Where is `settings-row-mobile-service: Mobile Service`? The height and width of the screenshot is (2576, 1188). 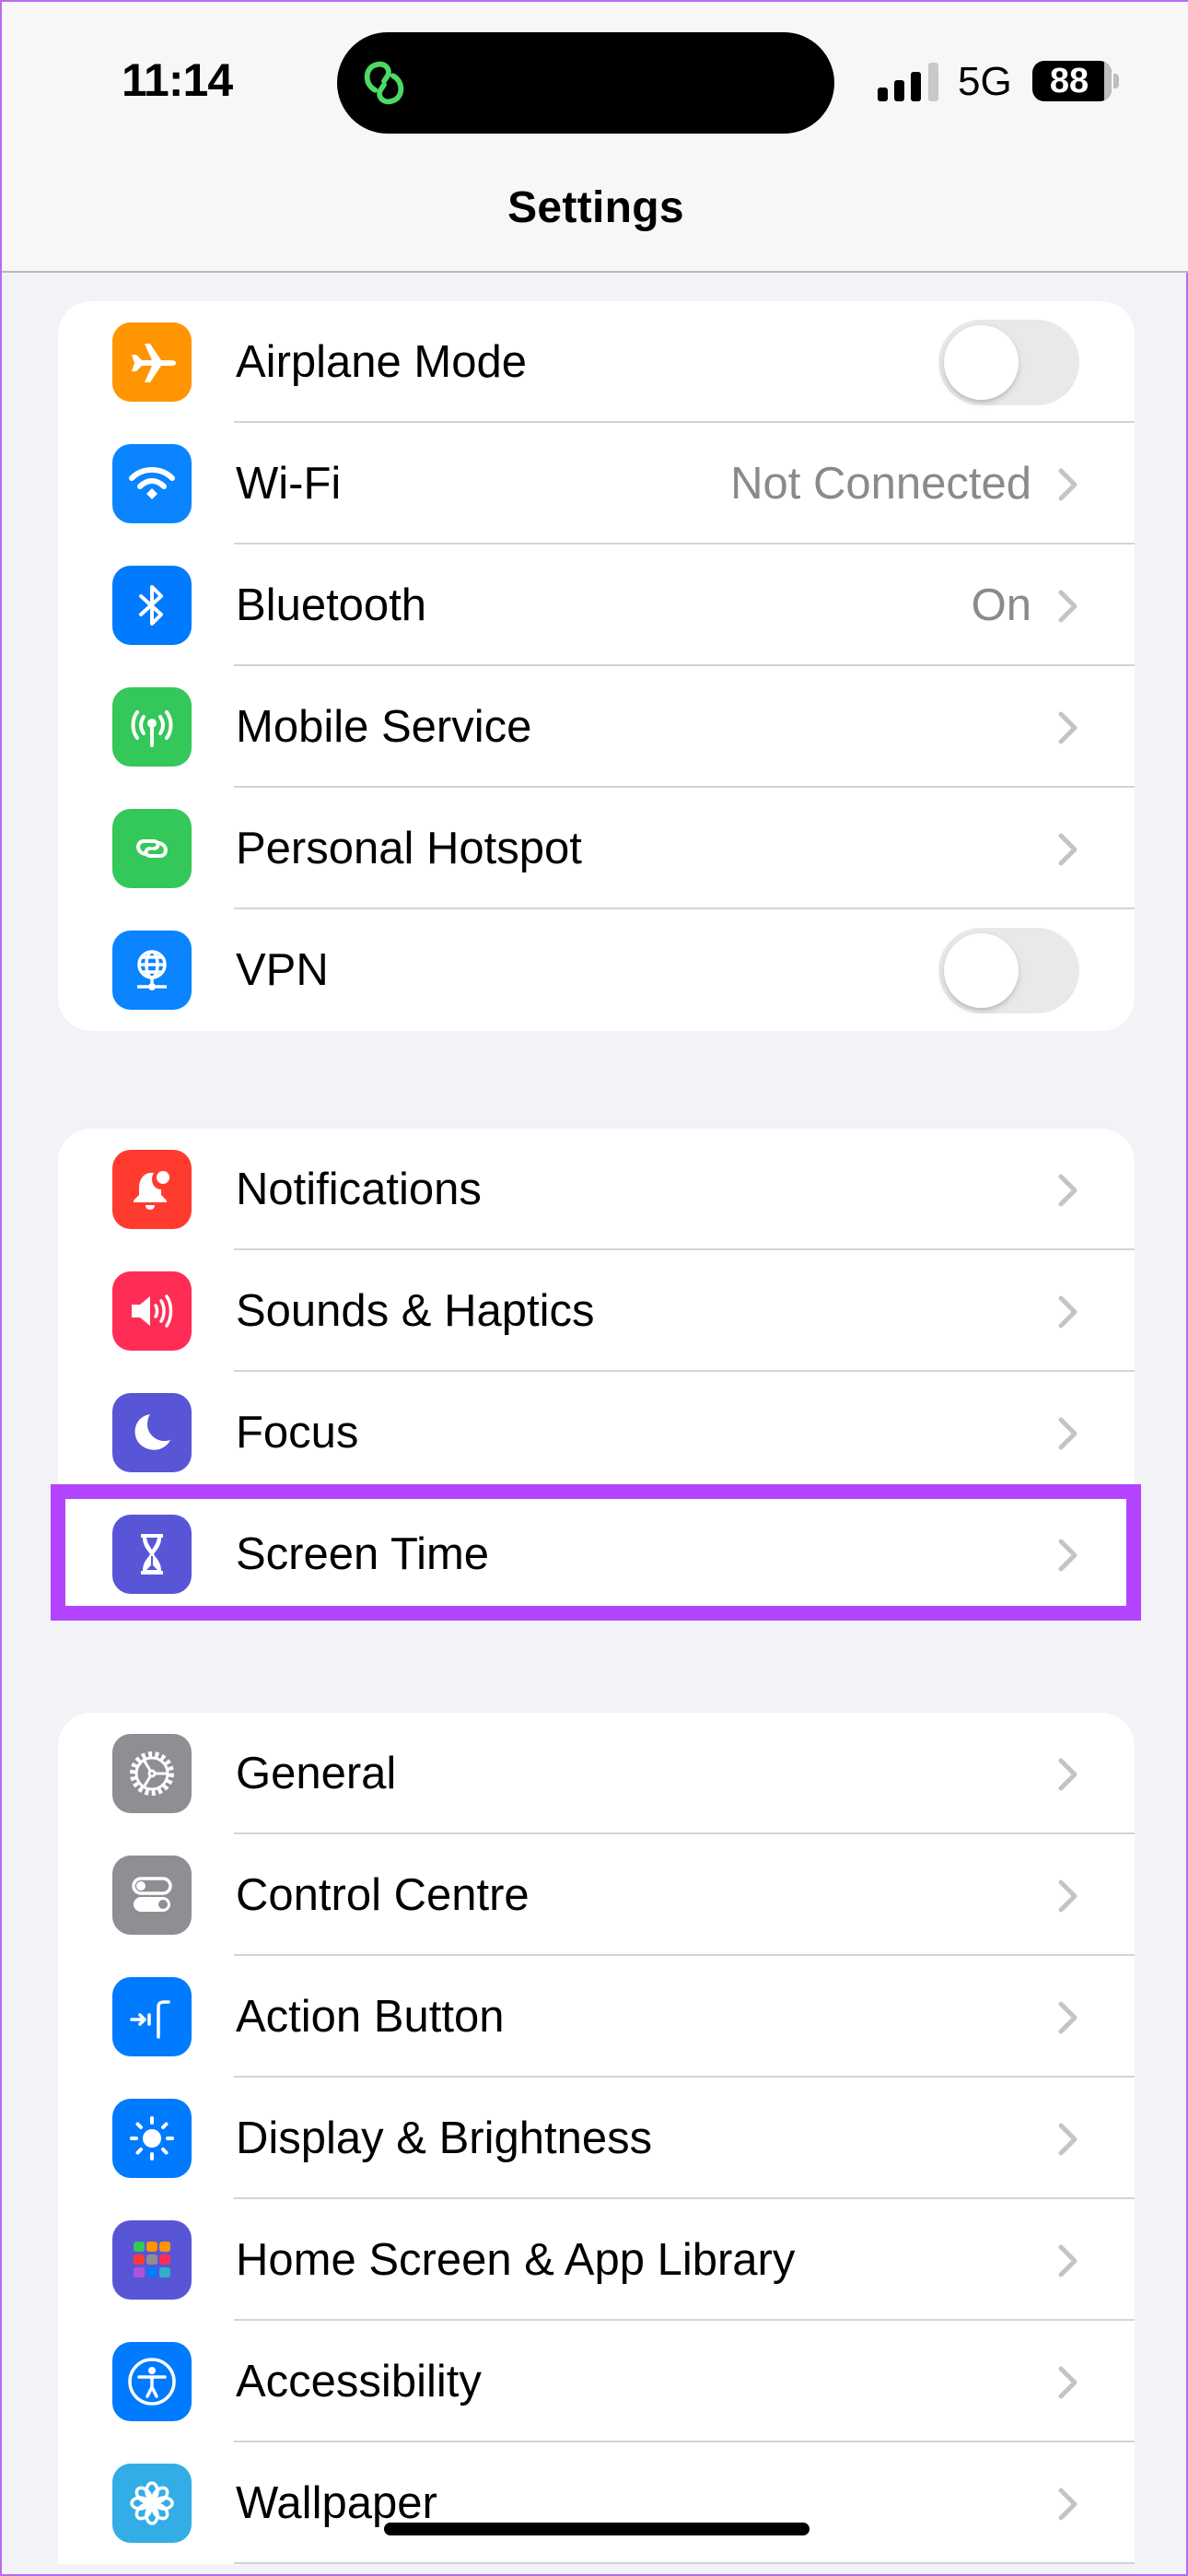 settings-row-mobile-service: Mobile Service is located at coordinates (596, 727).